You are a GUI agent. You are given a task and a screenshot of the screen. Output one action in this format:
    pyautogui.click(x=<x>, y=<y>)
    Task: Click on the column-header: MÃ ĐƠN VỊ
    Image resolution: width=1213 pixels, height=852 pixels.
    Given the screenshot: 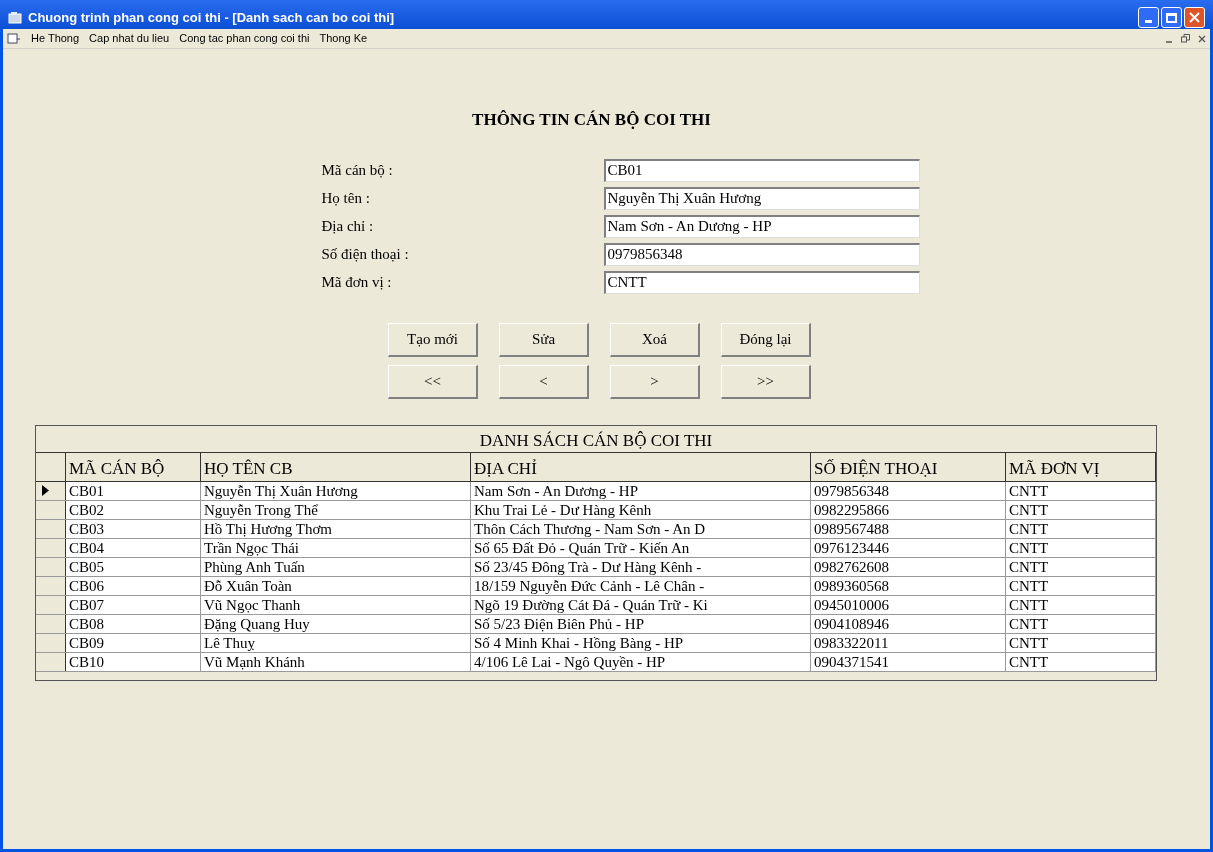 What is the action you would take?
    pyautogui.click(x=1081, y=466)
    